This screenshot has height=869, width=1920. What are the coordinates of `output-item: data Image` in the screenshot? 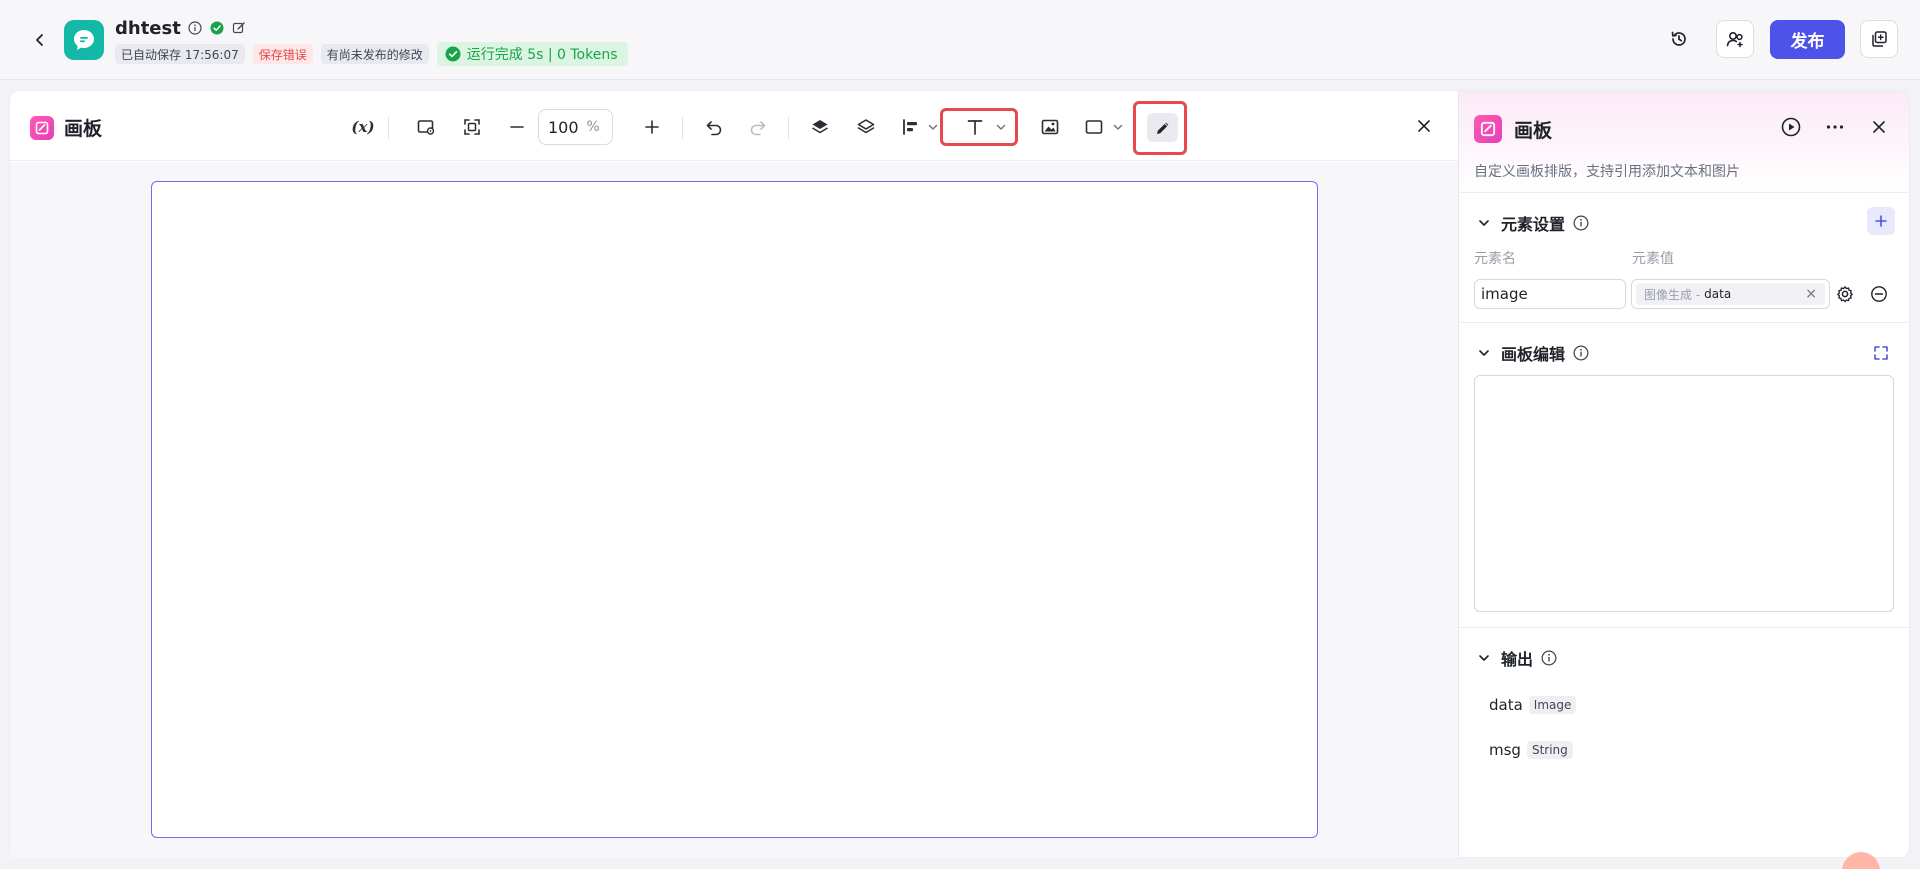 It's located at (1533, 705).